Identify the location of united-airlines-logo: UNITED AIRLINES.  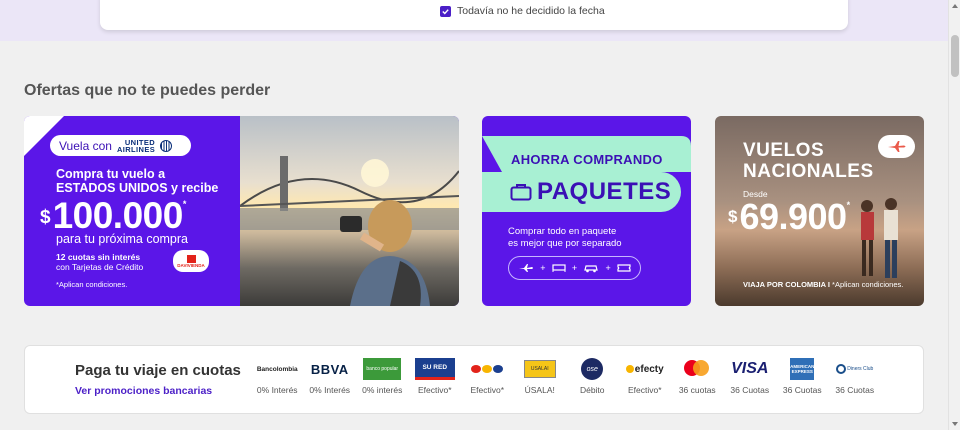
(136, 146).